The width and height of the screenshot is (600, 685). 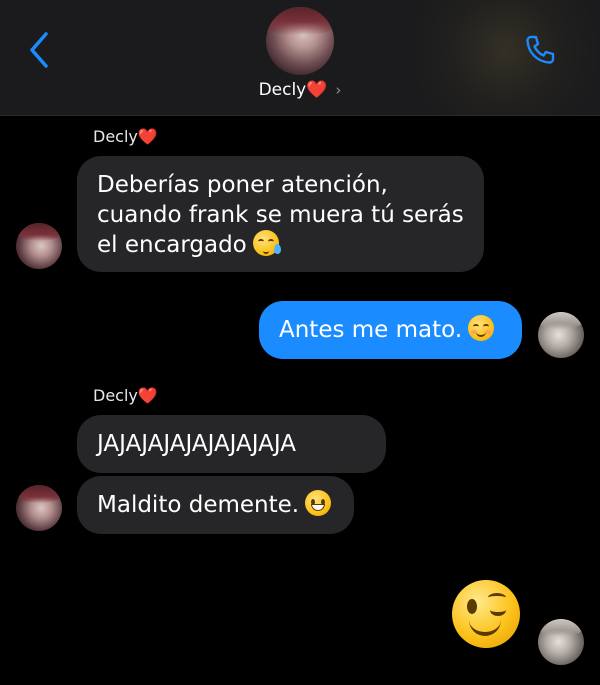 I want to click on header-divider, so click(x=300, y=115).